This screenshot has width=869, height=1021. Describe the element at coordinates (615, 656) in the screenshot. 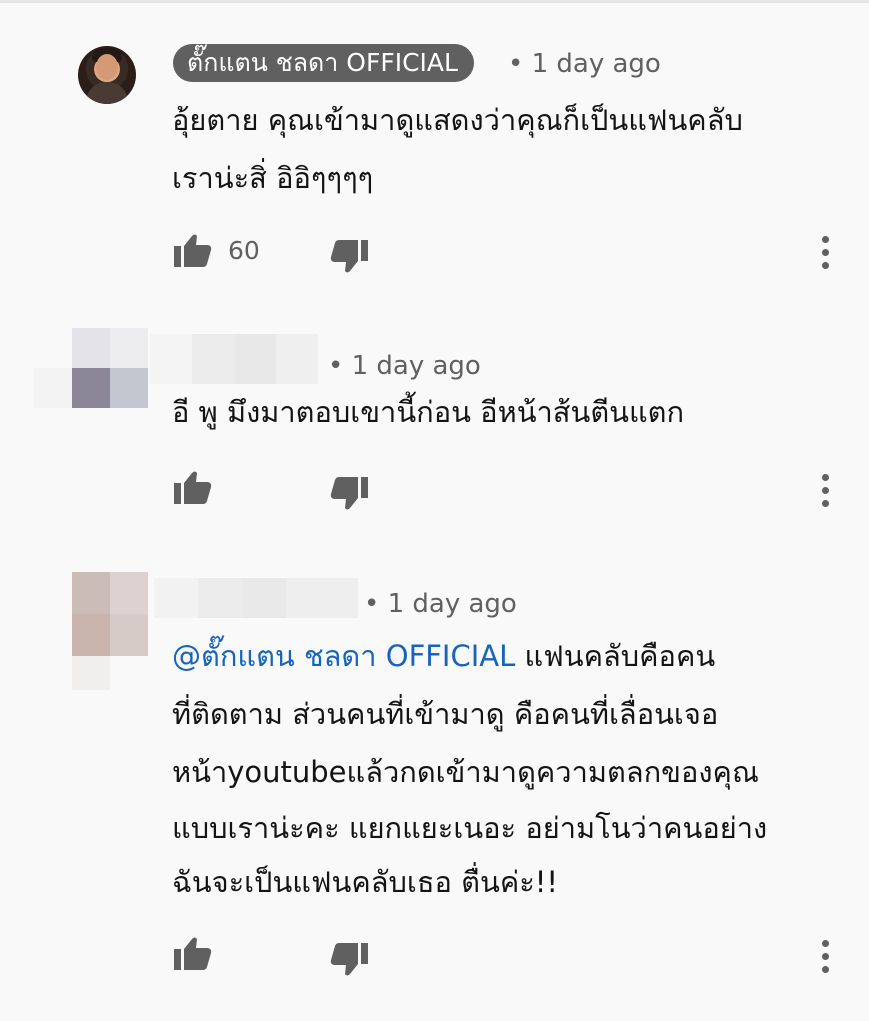

I see `comment-text-rest: แฟนคลับคือคน` at that location.